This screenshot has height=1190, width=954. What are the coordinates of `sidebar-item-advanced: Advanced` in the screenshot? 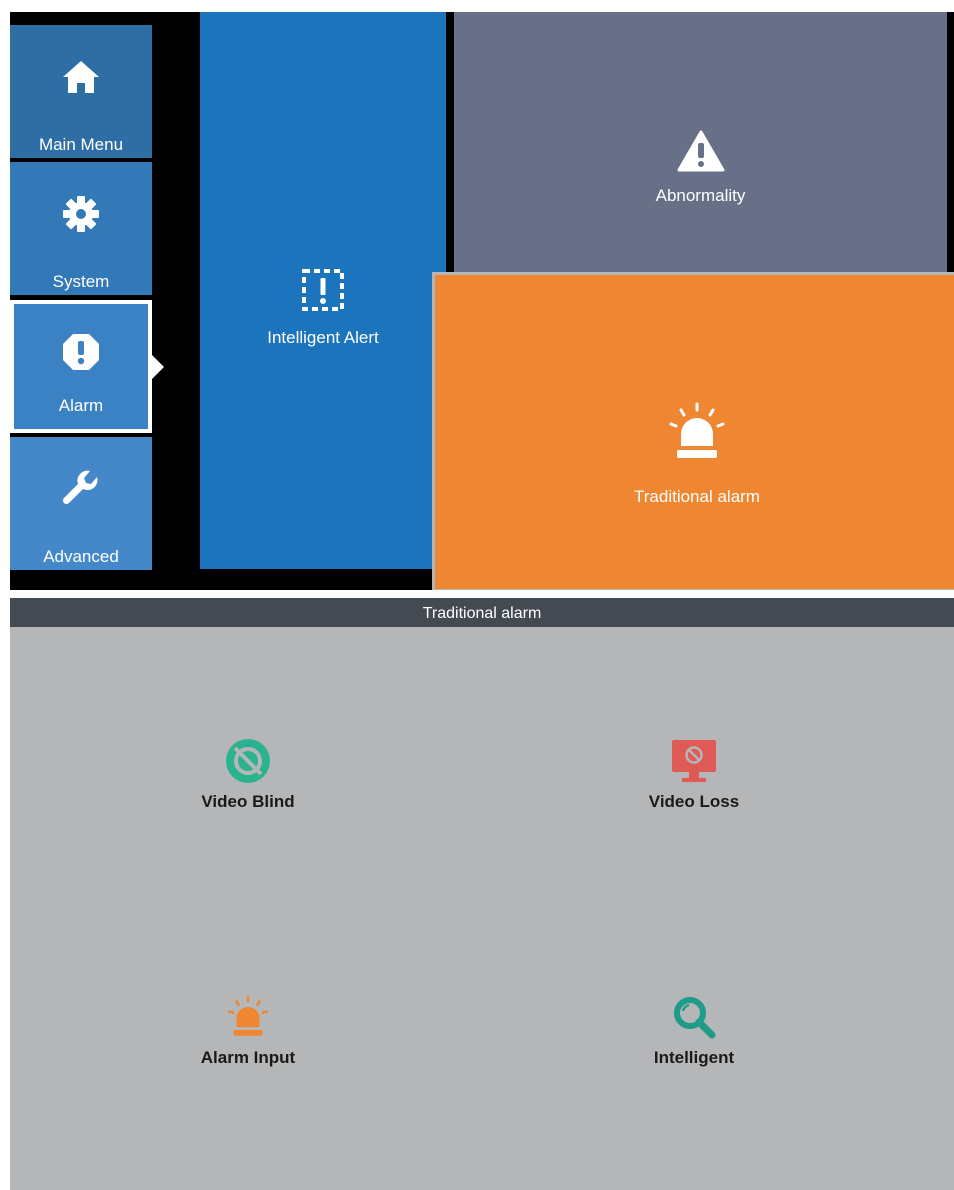 It's located at (81, 503).